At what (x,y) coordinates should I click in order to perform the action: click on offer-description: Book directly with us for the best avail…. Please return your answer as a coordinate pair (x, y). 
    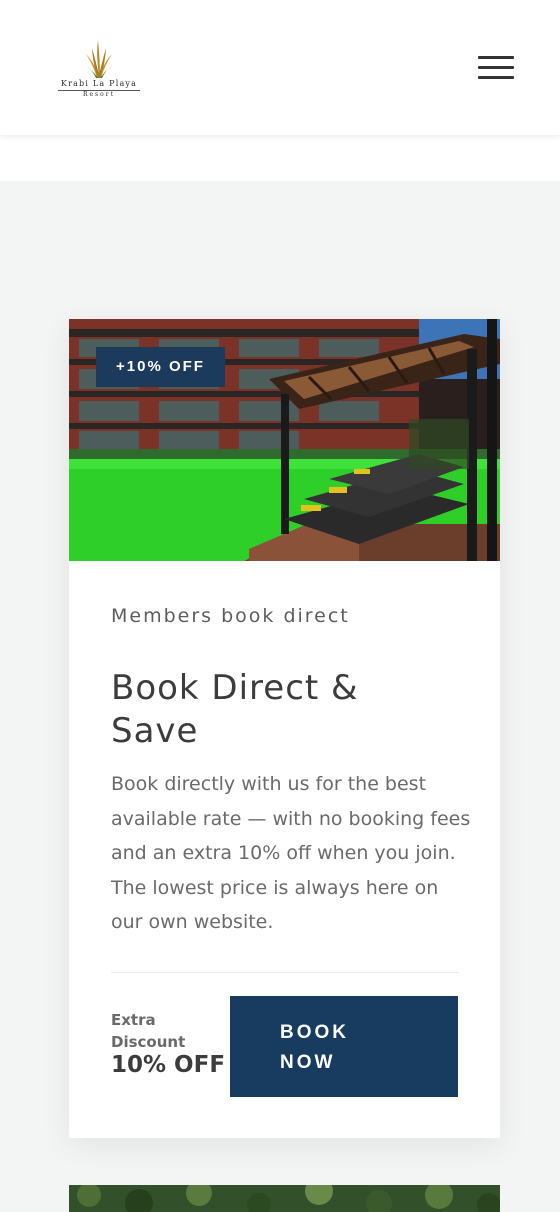
    Looking at the image, I should click on (291, 853).